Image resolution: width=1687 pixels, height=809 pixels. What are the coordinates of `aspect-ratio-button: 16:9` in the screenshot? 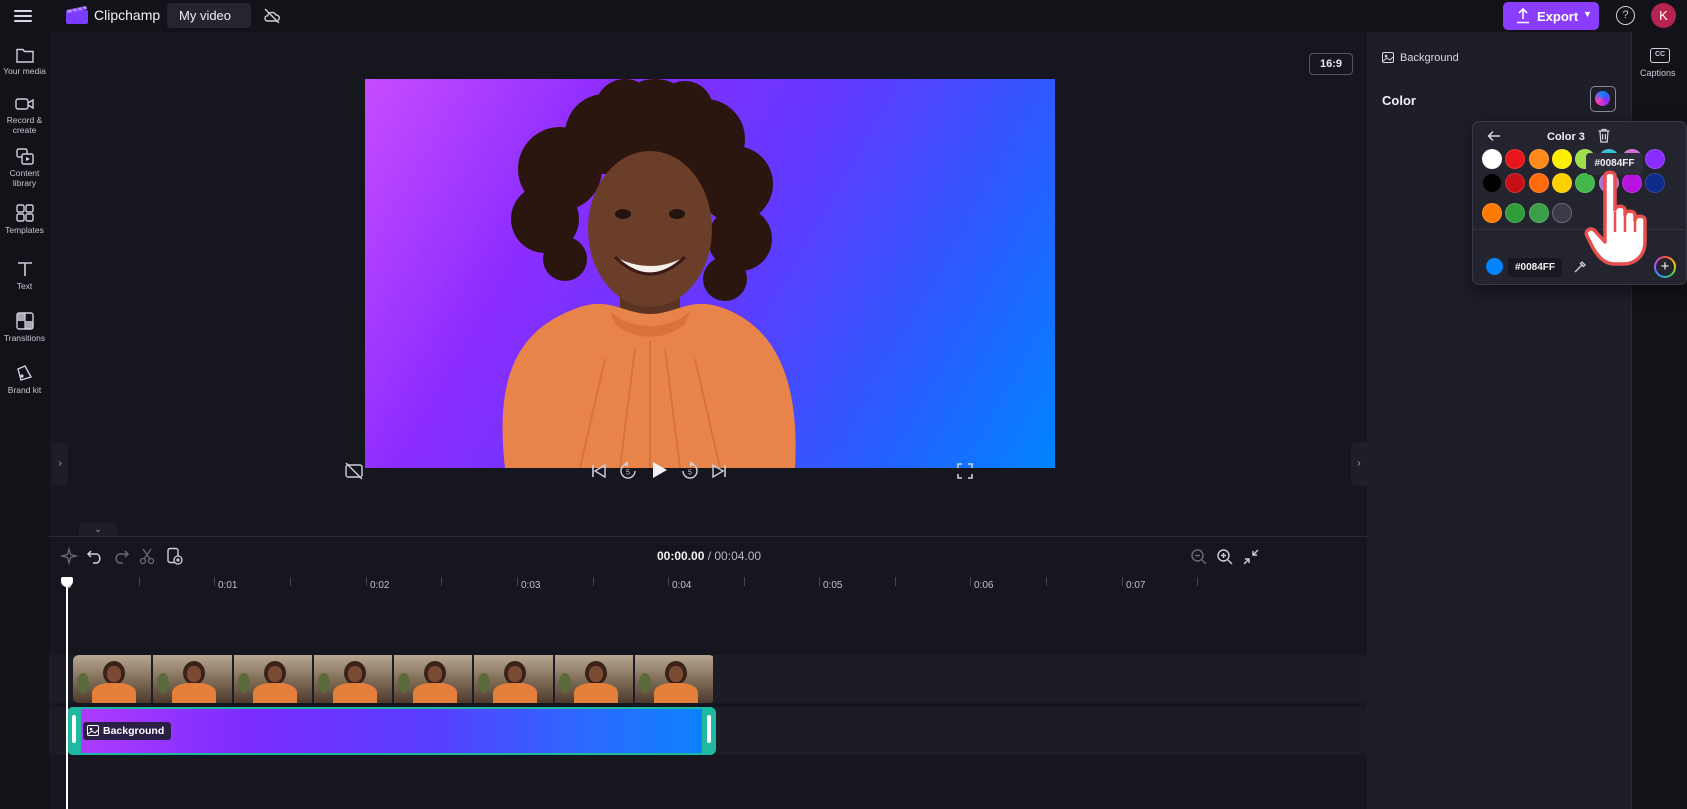 It's located at (1331, 64).